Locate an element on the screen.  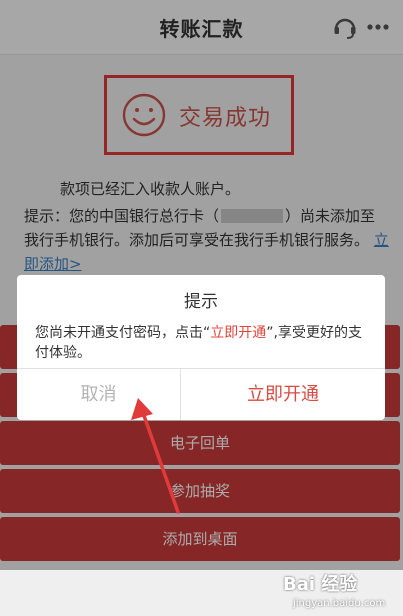
watermark: Bai 经验 jingyan.baidu.com is located at coordinates (343, 591).